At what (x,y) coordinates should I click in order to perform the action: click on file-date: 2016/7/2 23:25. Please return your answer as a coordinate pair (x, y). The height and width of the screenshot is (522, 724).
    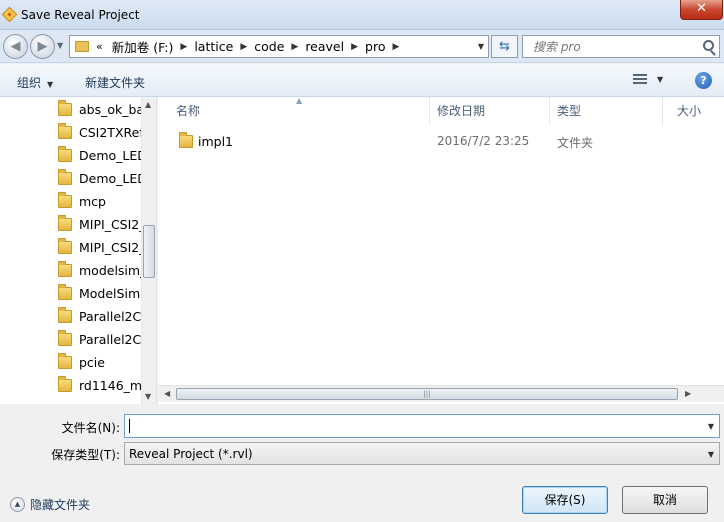
    Looking at the image, I should click on (483, 141).